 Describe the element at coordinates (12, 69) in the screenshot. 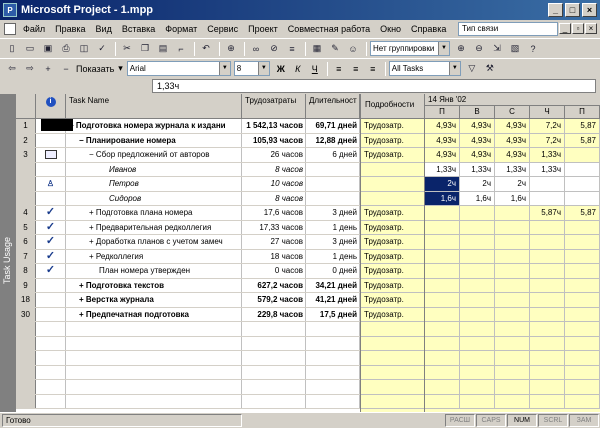

I see `outdent-icon: ⇦` at that location.